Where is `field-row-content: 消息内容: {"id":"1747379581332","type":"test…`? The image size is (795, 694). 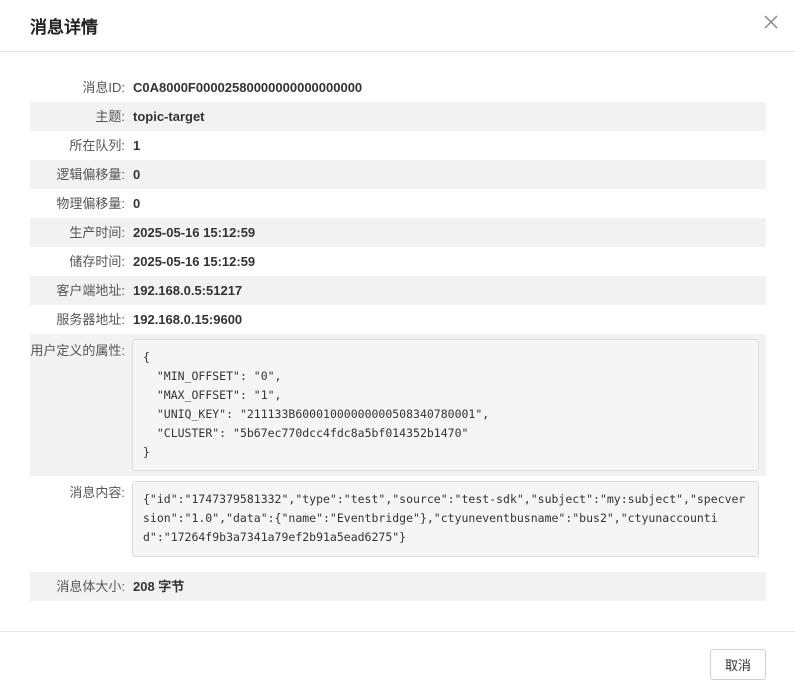 field-row-content: 消息内容: {"id":"1747379581332","type":"test… is located at coordinates (398, 519).